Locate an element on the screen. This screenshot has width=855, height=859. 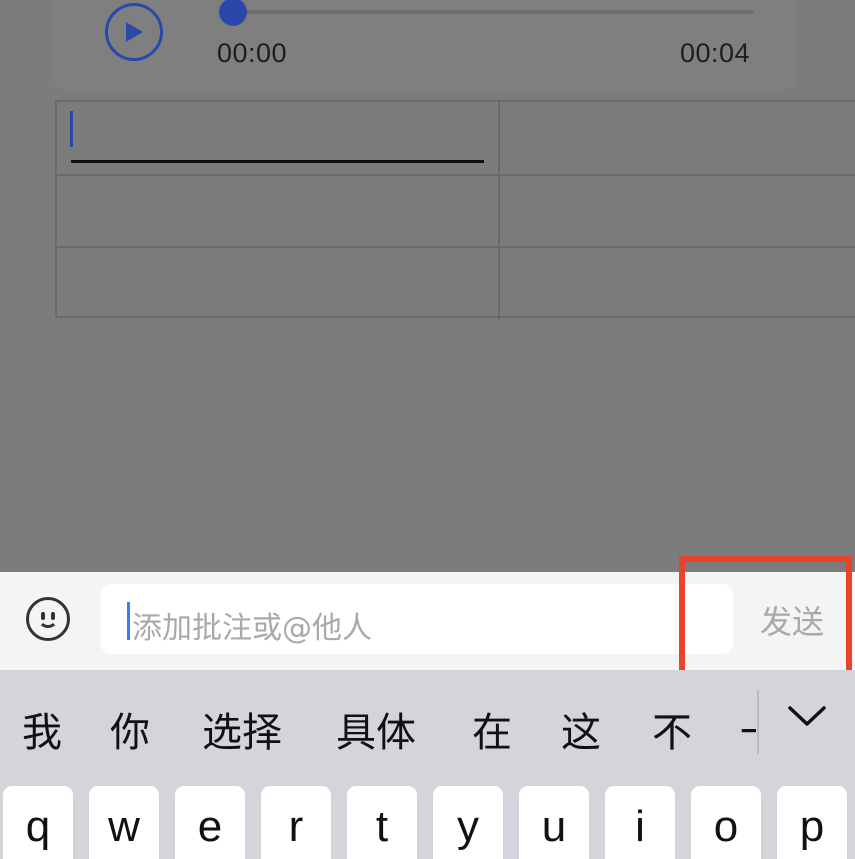
current-time: 00:00 is located at coordinates (252, 53).